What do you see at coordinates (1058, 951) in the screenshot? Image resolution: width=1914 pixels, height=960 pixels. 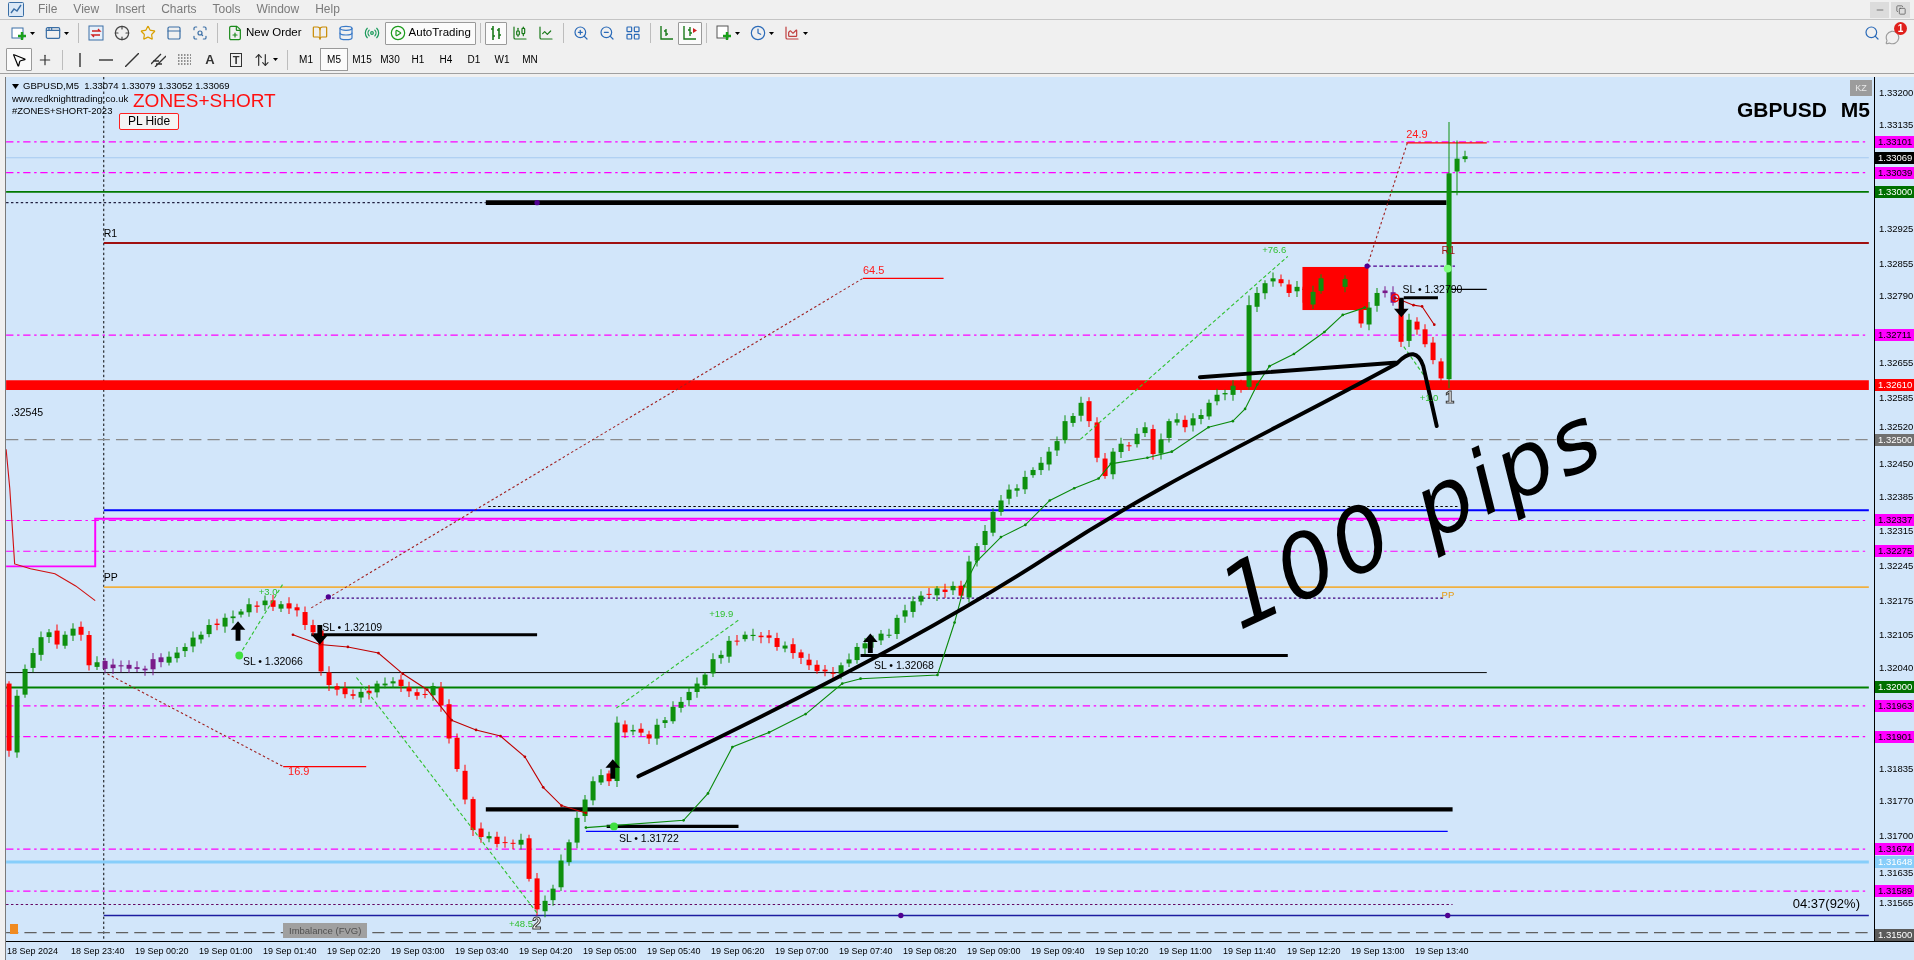 I see `time-label: 19 Sep 09:40` at bounding box center [1058, 951].